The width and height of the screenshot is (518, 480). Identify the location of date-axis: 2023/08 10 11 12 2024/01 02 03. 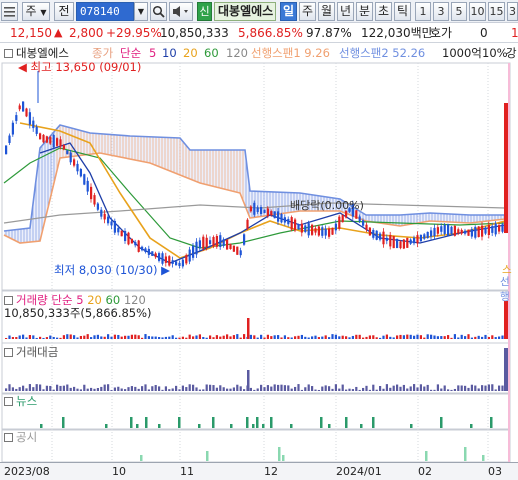
(259, 471).